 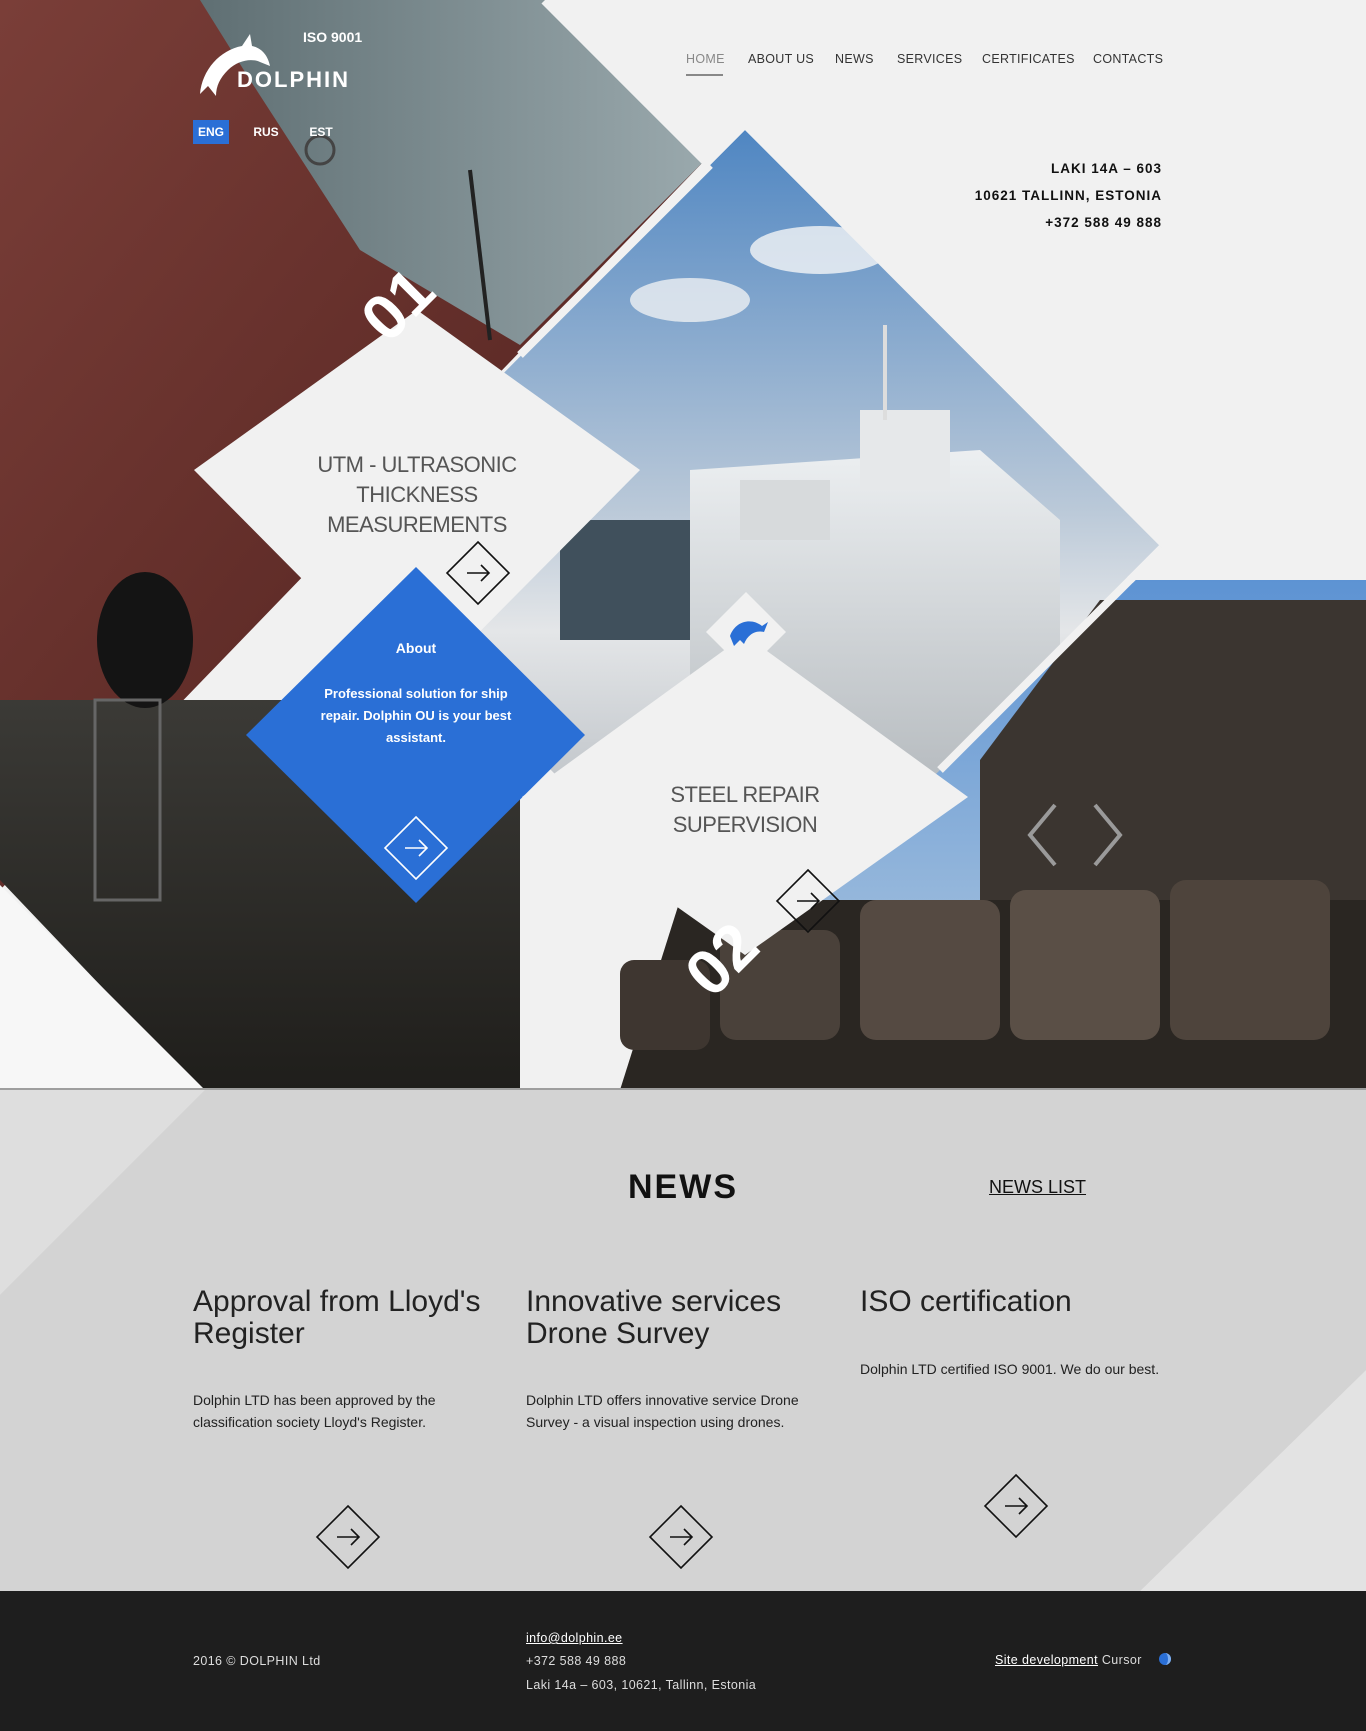 I want to click on news-item-3-title: ISO certification, so click(x=1020, y=1302).